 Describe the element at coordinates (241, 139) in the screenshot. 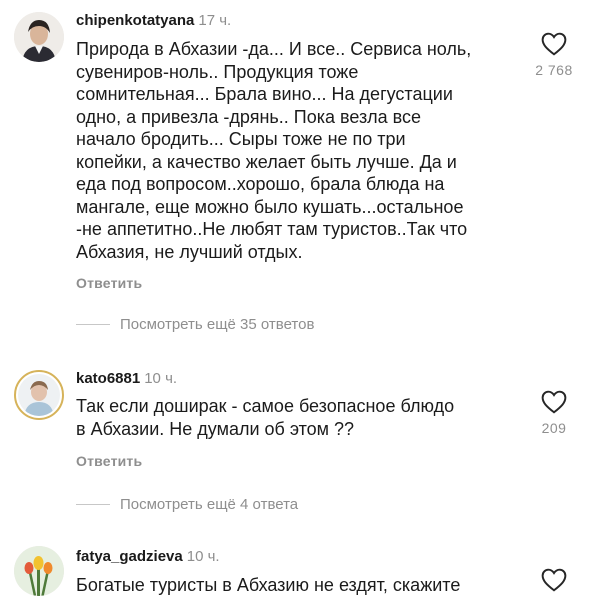

I see `text-line: начало бродить... Сыры тоже не по три` at that location.